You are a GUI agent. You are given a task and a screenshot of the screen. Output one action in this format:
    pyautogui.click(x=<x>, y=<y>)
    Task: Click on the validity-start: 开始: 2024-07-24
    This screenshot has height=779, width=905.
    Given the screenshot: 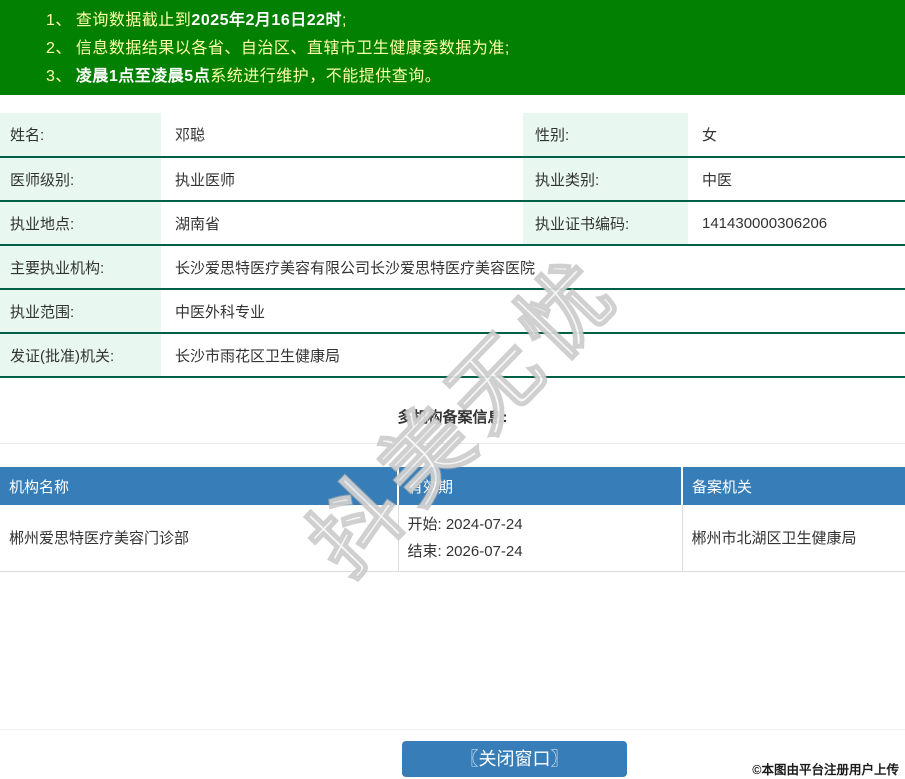 What is the action you would take?
    pyautogui.click(x=545, y=524)
    